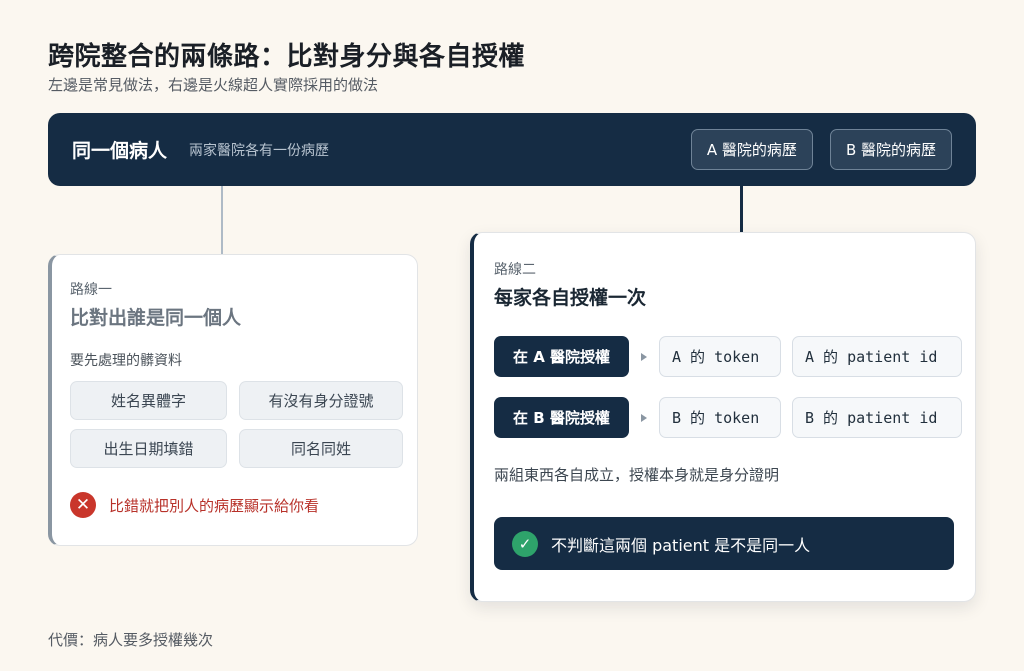 The image size is (1024, 671). Describe the element at coordinates (720, 356) in the screenshot. I see `token-a-chip: A 的 token` at that location.